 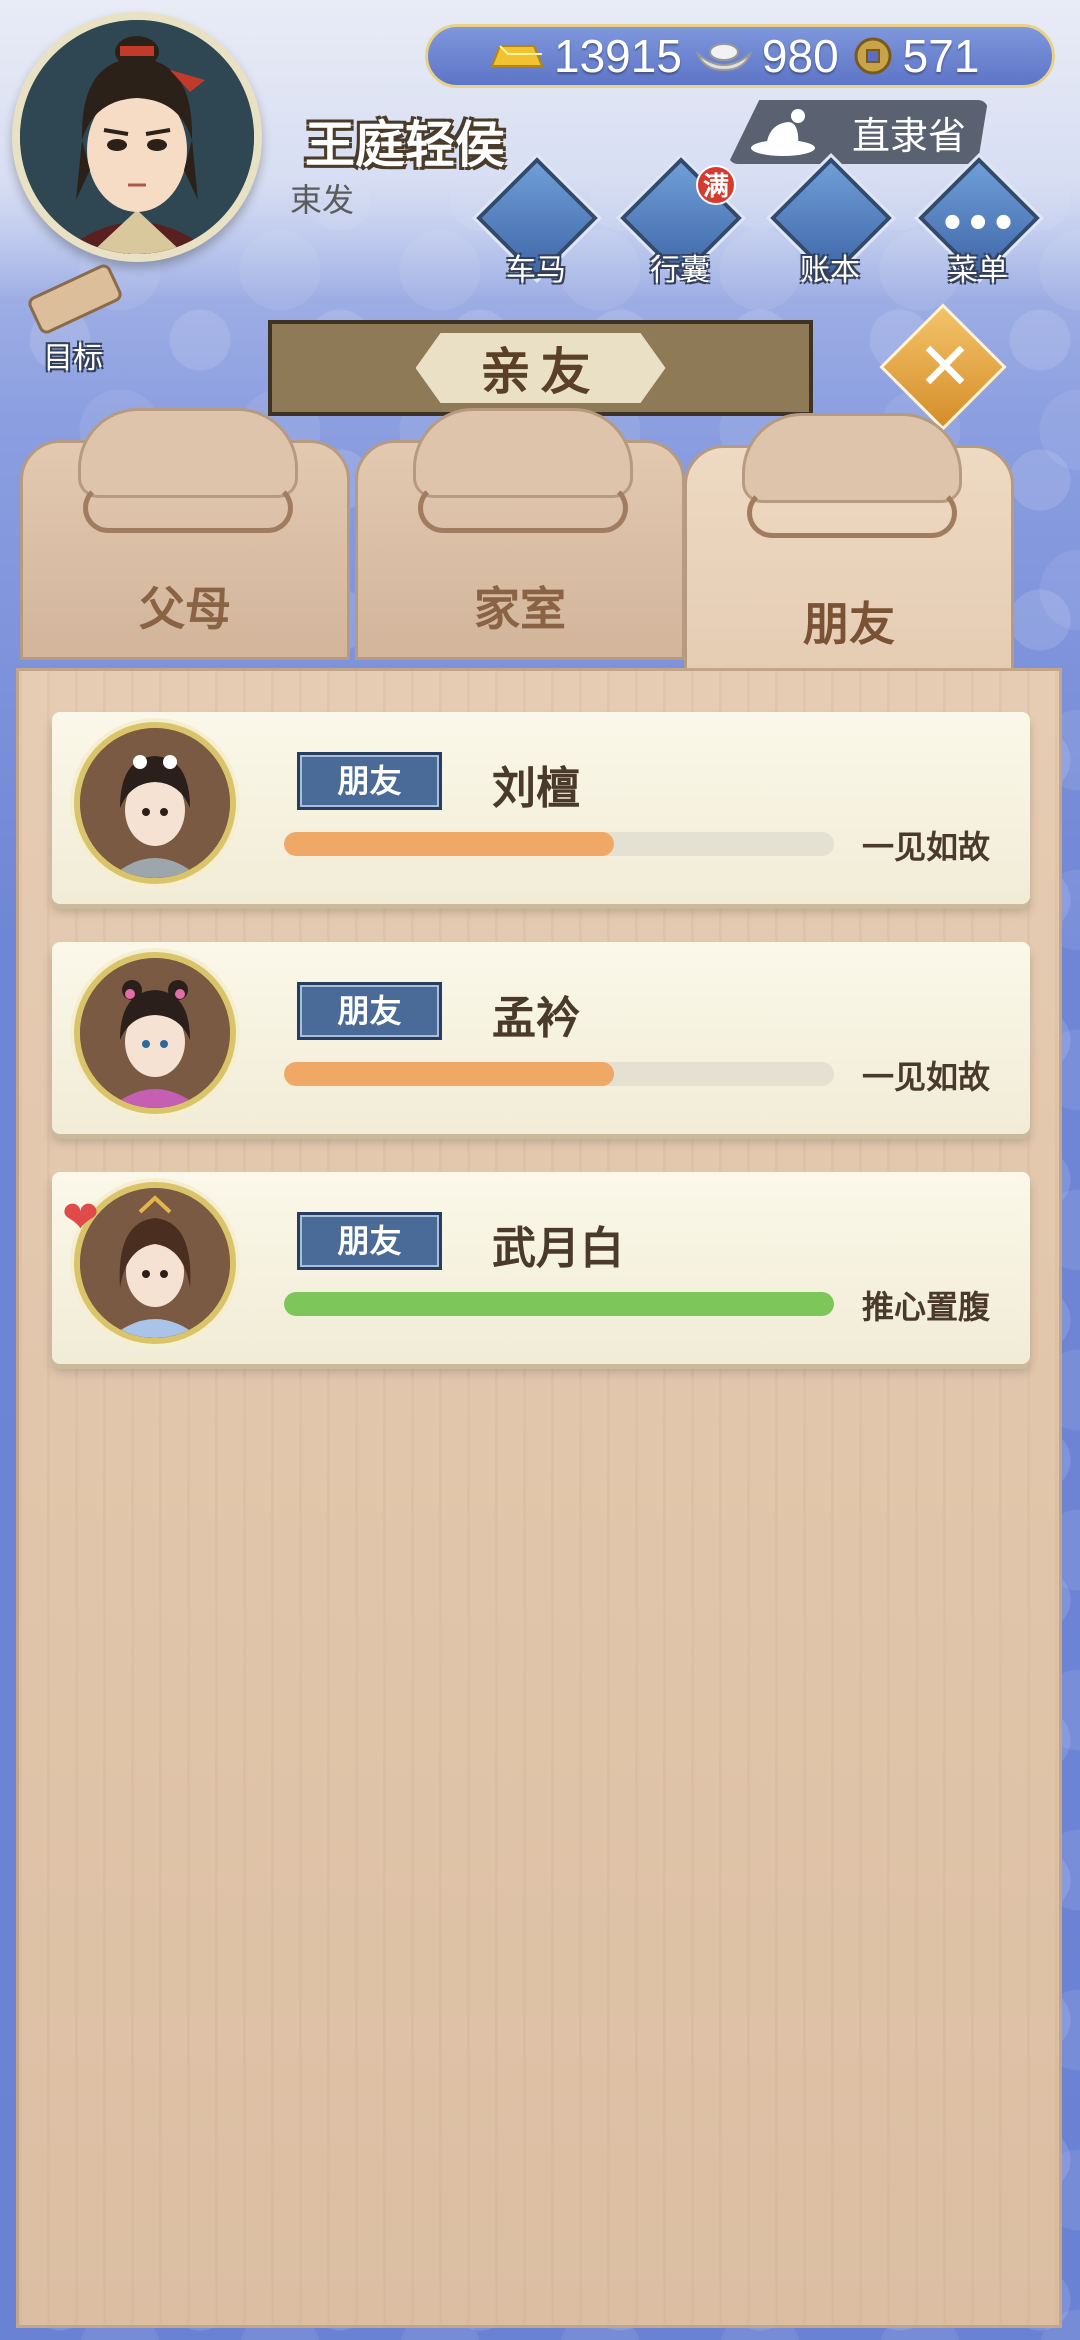 I want to click on tab-family-label: 家室, so click(x=520, y=609).